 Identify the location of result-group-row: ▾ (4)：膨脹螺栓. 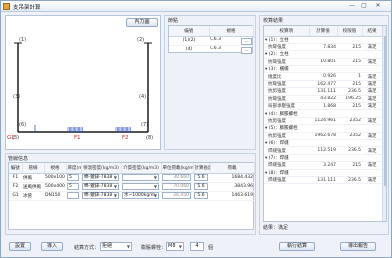
(323, 113).